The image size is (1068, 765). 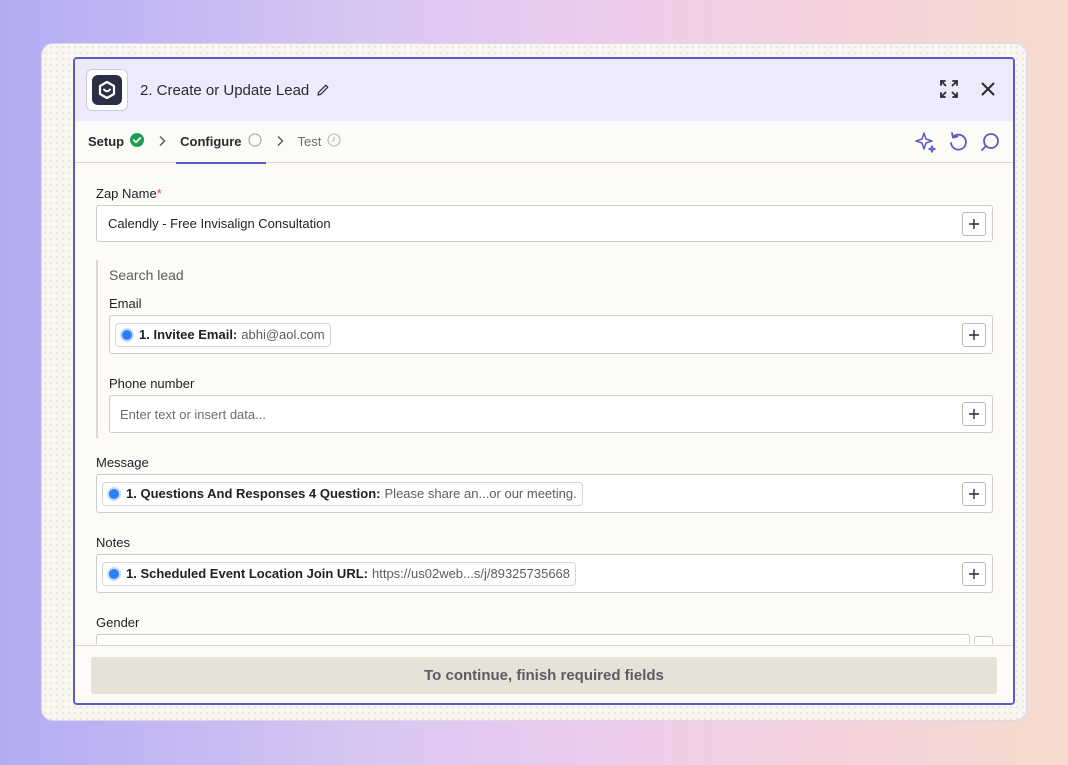 I want to click on required-mark: *, so click(x=159, y=193).